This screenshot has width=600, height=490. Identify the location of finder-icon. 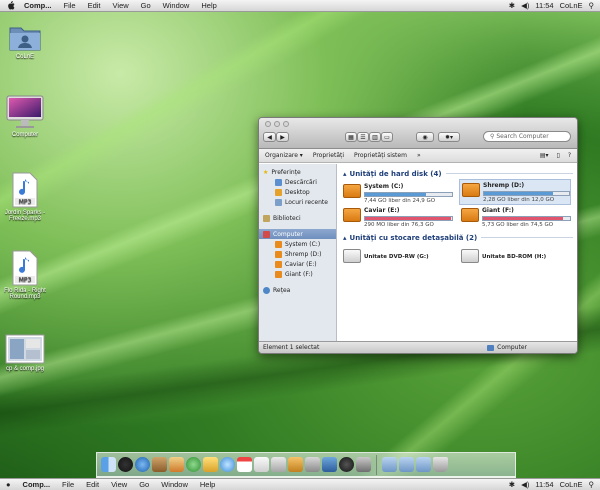
(108, 464).